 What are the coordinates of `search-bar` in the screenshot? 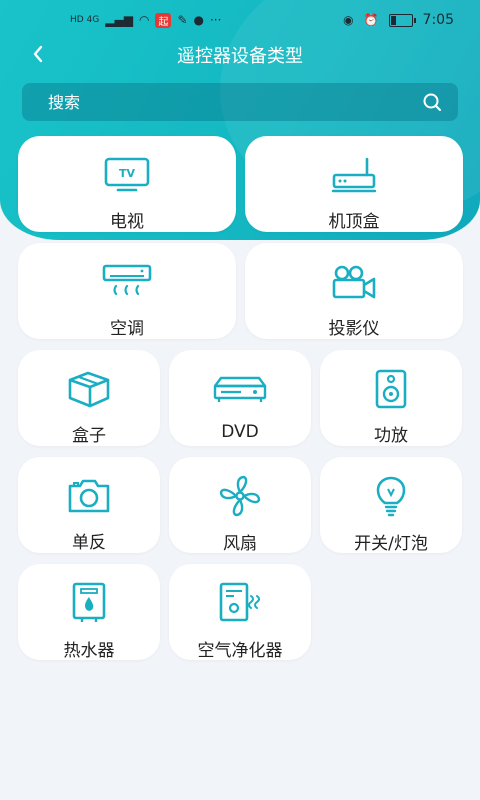 It's located at (240, 102).